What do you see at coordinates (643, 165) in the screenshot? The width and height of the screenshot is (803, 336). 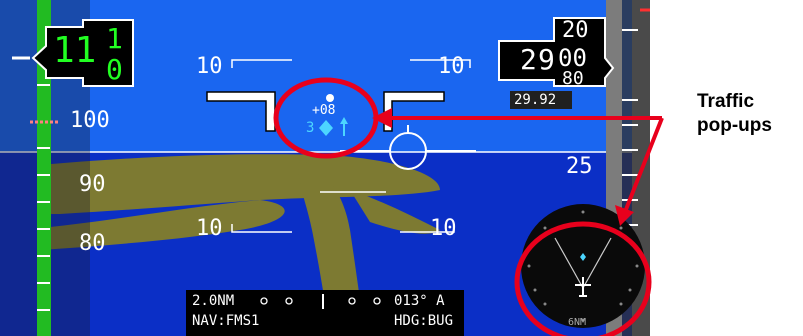 I see `callout-arrow-line` at bounding box center [643, 165].